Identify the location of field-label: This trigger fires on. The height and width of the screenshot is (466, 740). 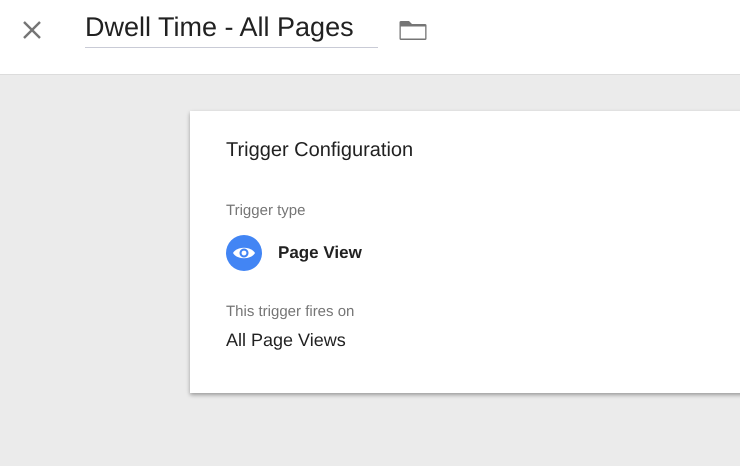
(291, 311).